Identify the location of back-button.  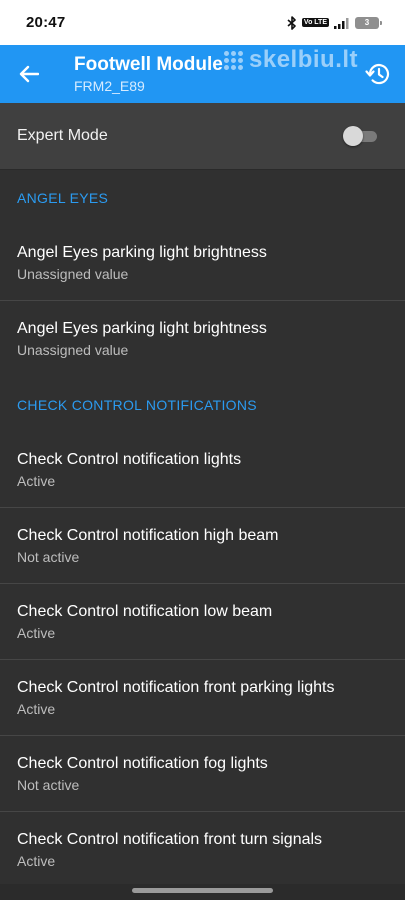
(29, 74).